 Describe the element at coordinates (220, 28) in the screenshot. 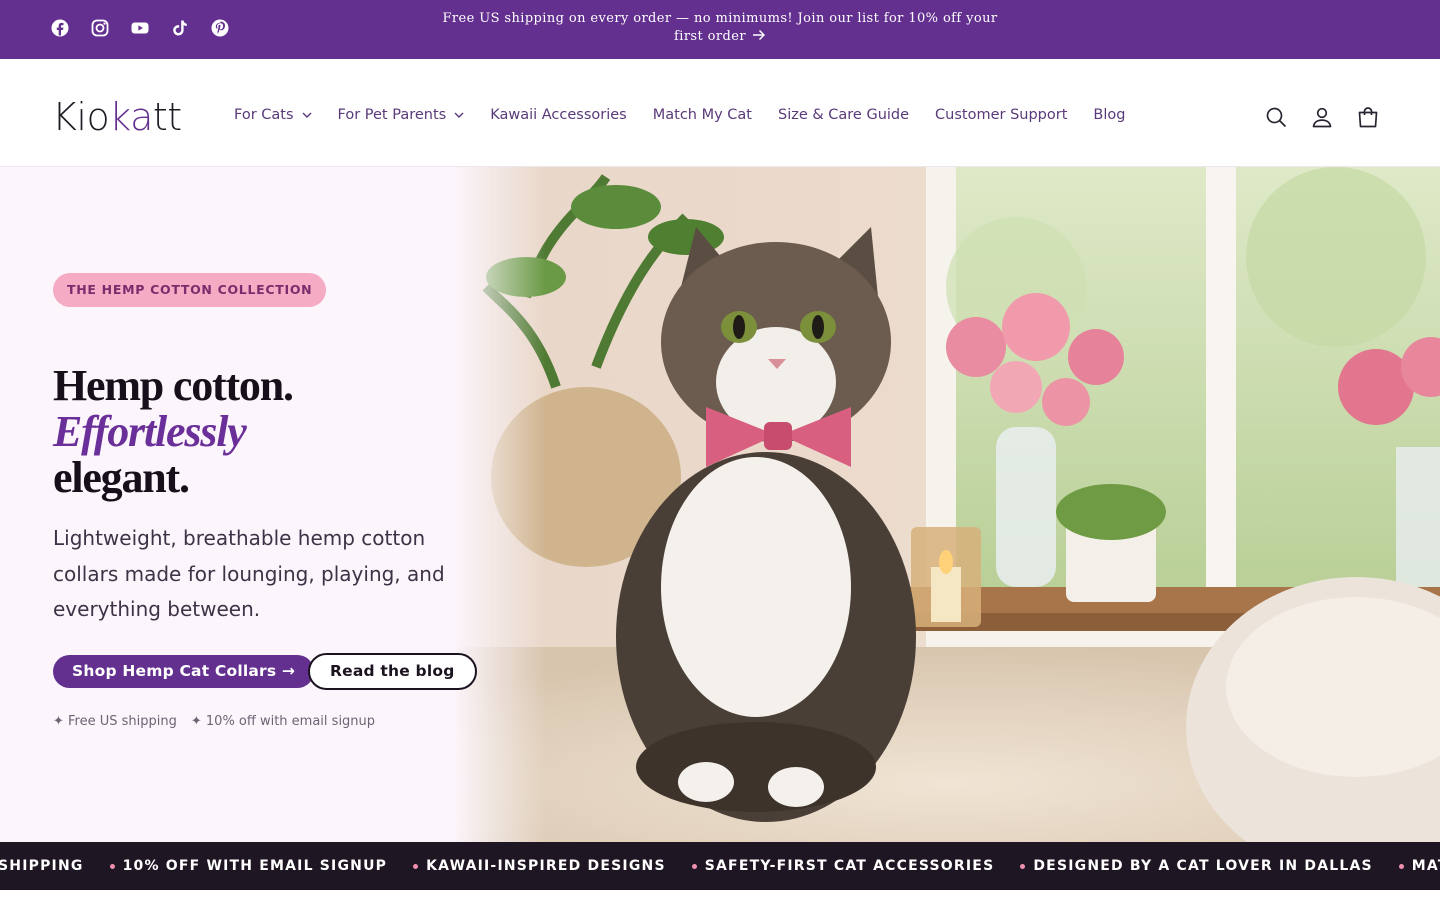

I see `pinterest-icon` at that location.